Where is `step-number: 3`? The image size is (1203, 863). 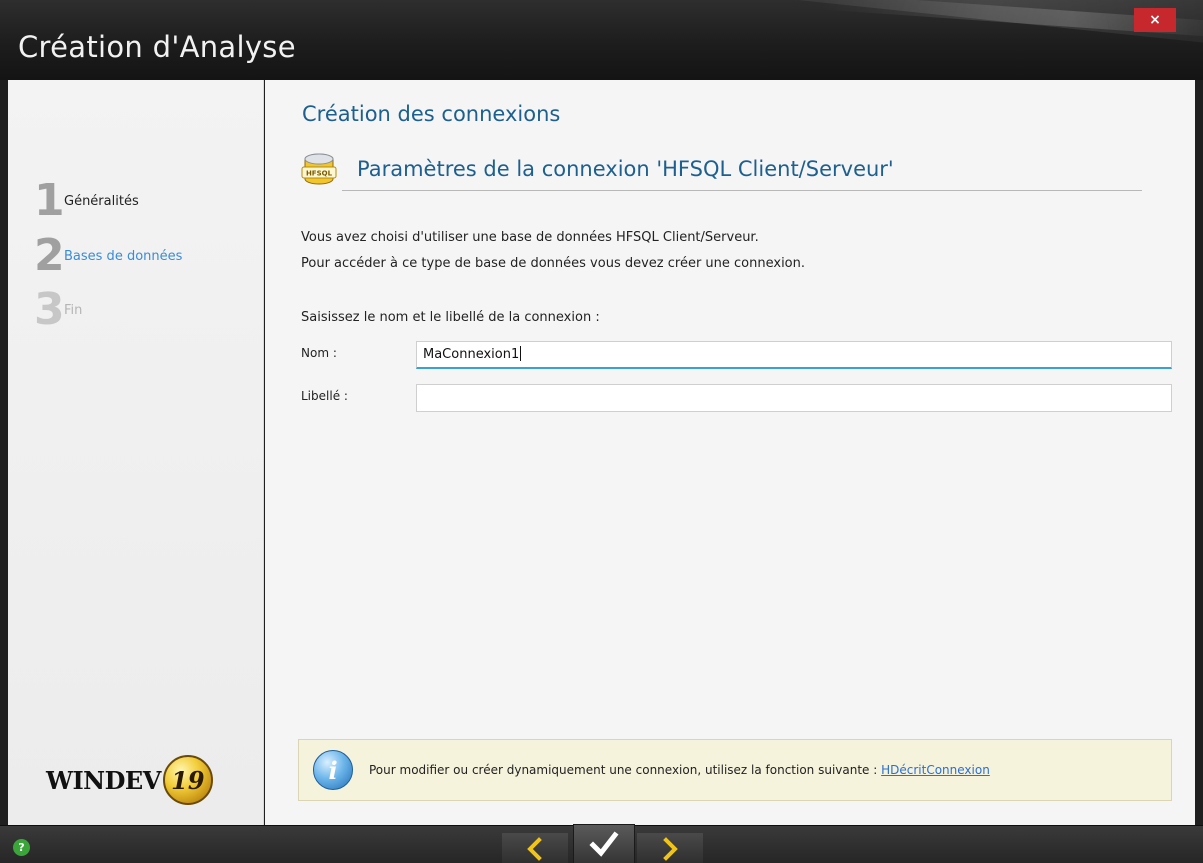 step-number: 3 is located at coordinates (49, 309).